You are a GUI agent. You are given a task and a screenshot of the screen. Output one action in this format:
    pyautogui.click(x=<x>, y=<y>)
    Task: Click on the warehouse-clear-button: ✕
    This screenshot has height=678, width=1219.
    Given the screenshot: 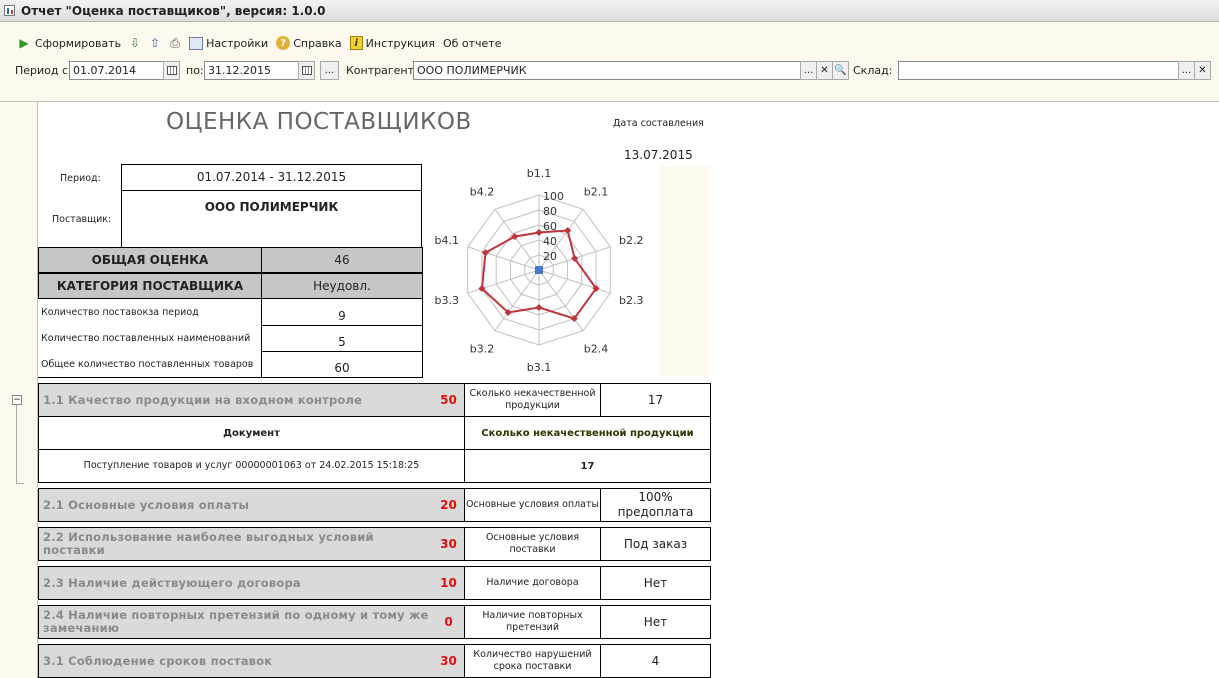 What is the action you would take?
    pyautogui.click(x=1202, y=70)
    